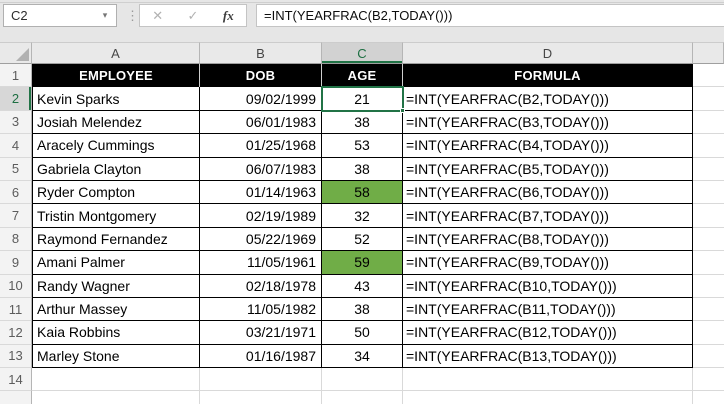 This screenshot has height=404, width=724. Describe the element at coordinates (60, 15) in the screenshot. I see `name-box: C2 ▾` at that location.